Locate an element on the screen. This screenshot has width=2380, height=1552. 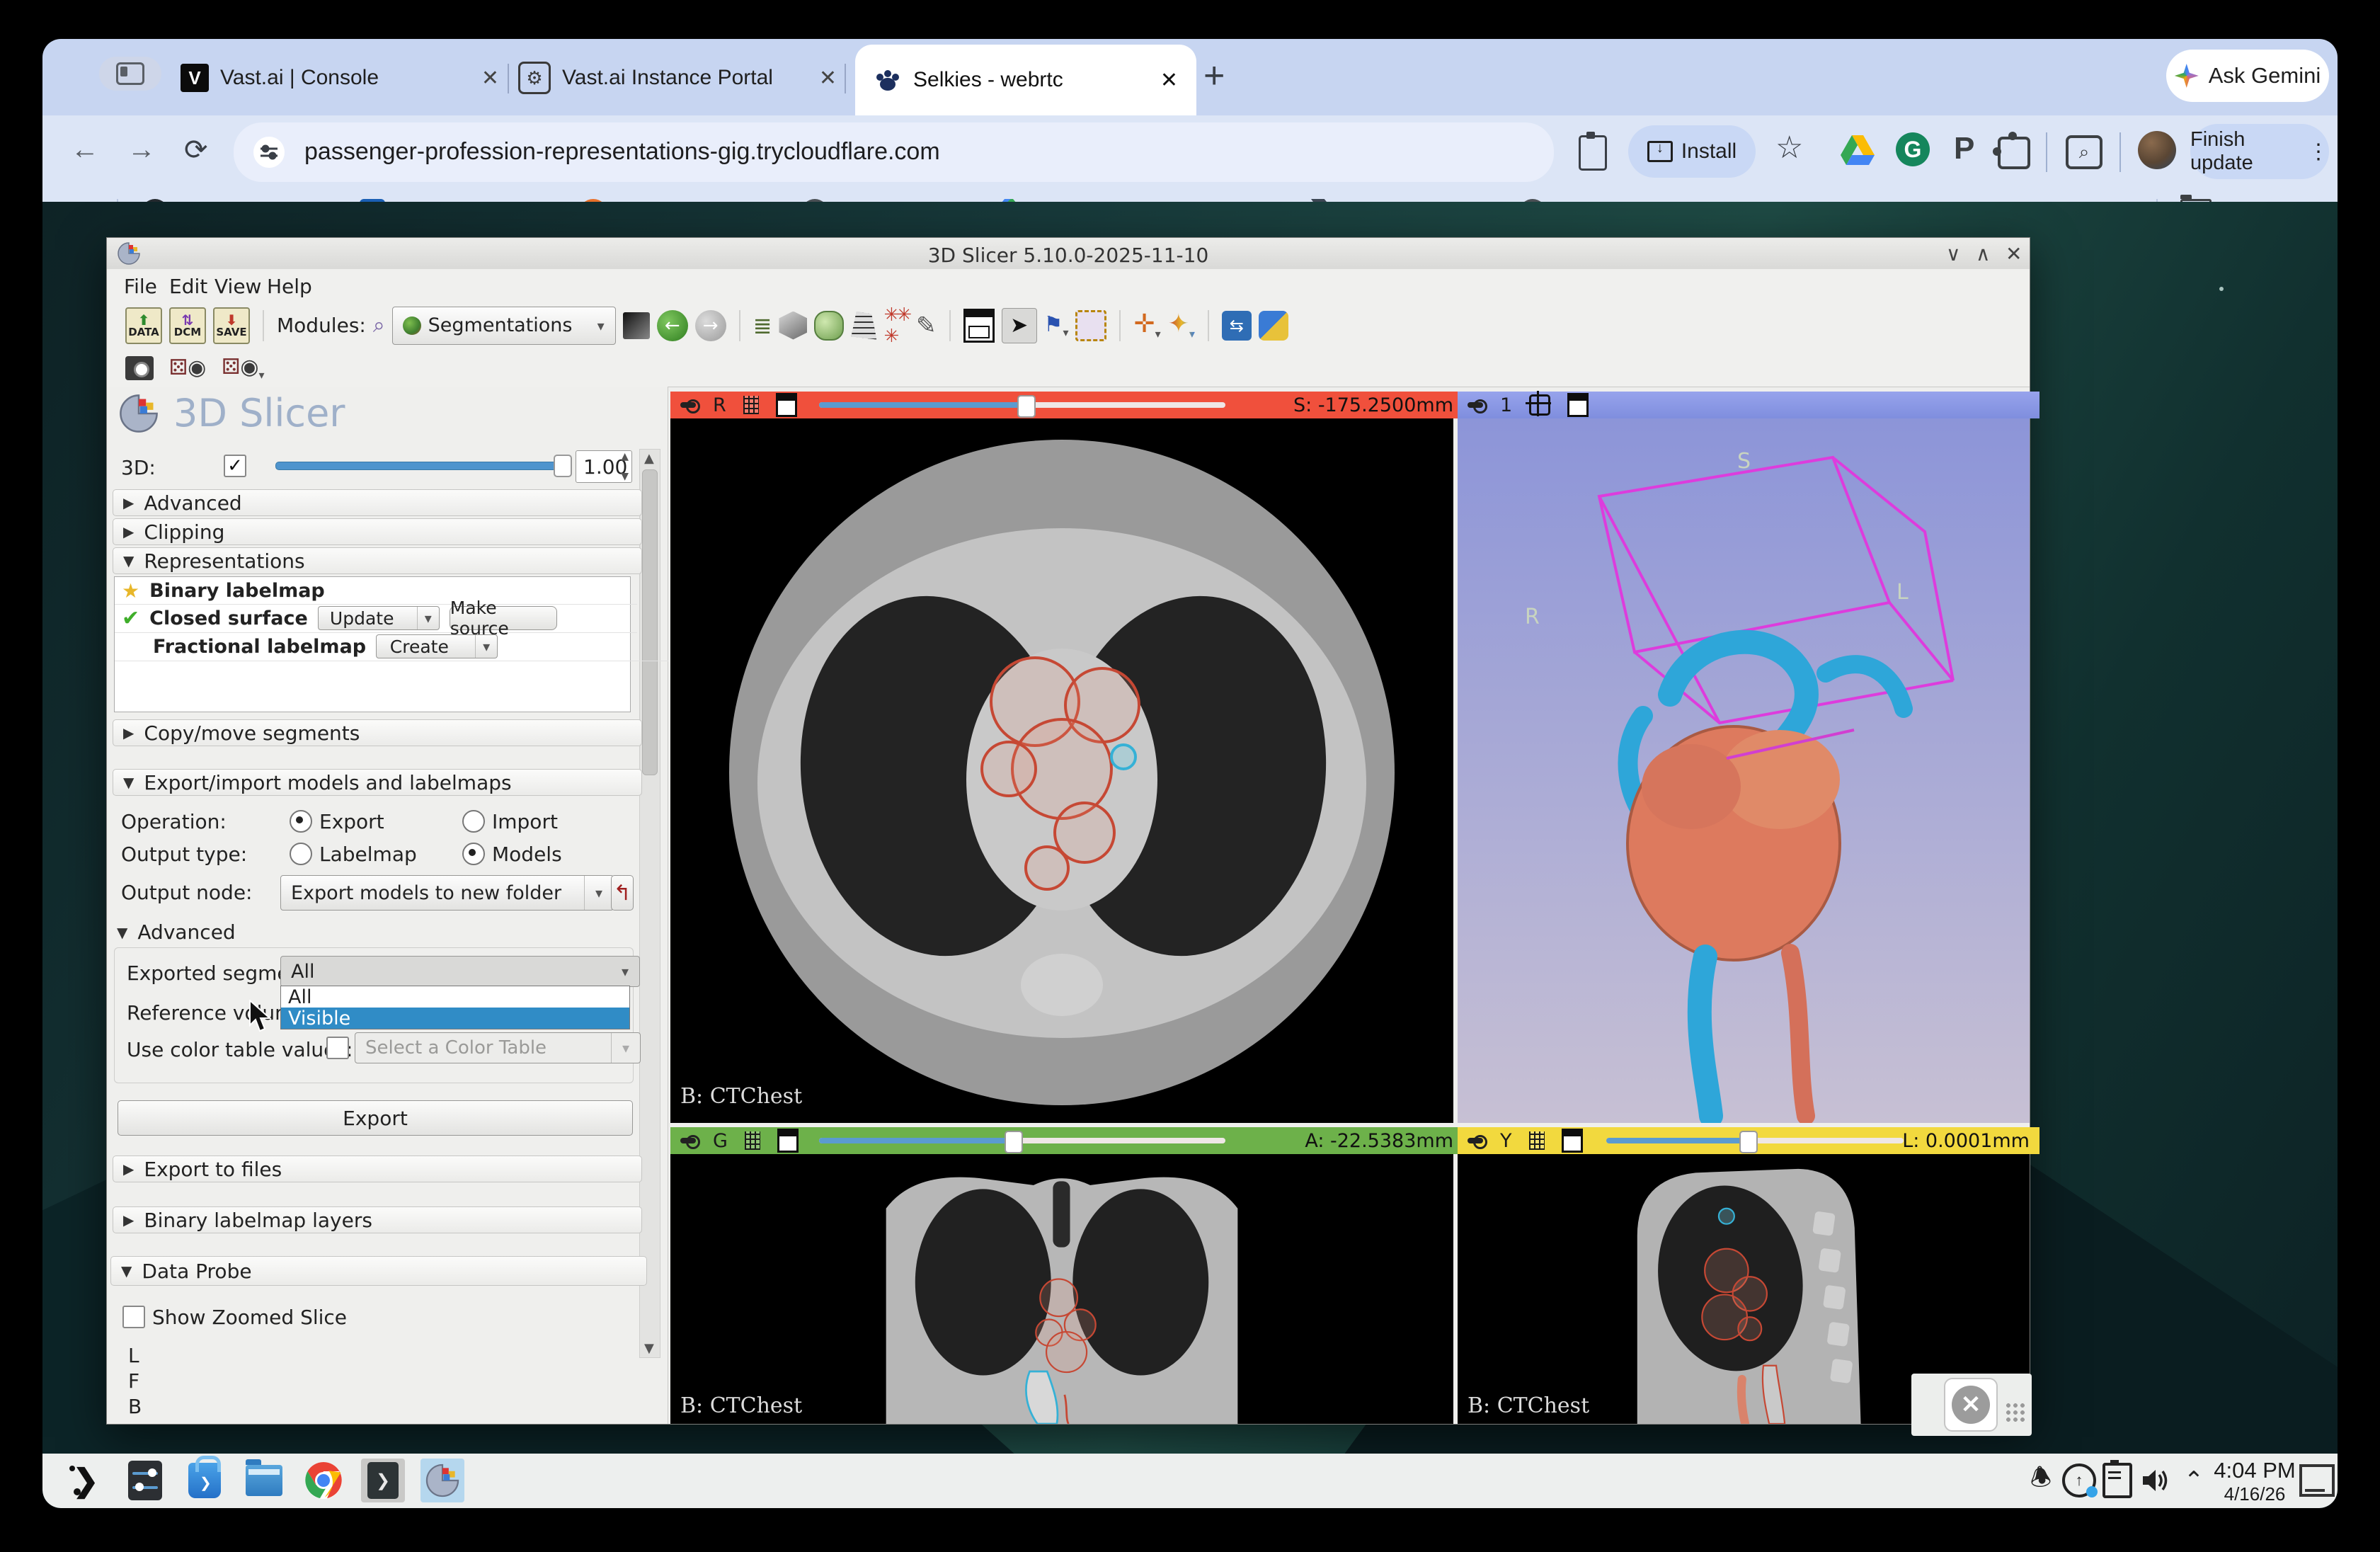
opacity-slider is located at coordinates (423, 466).